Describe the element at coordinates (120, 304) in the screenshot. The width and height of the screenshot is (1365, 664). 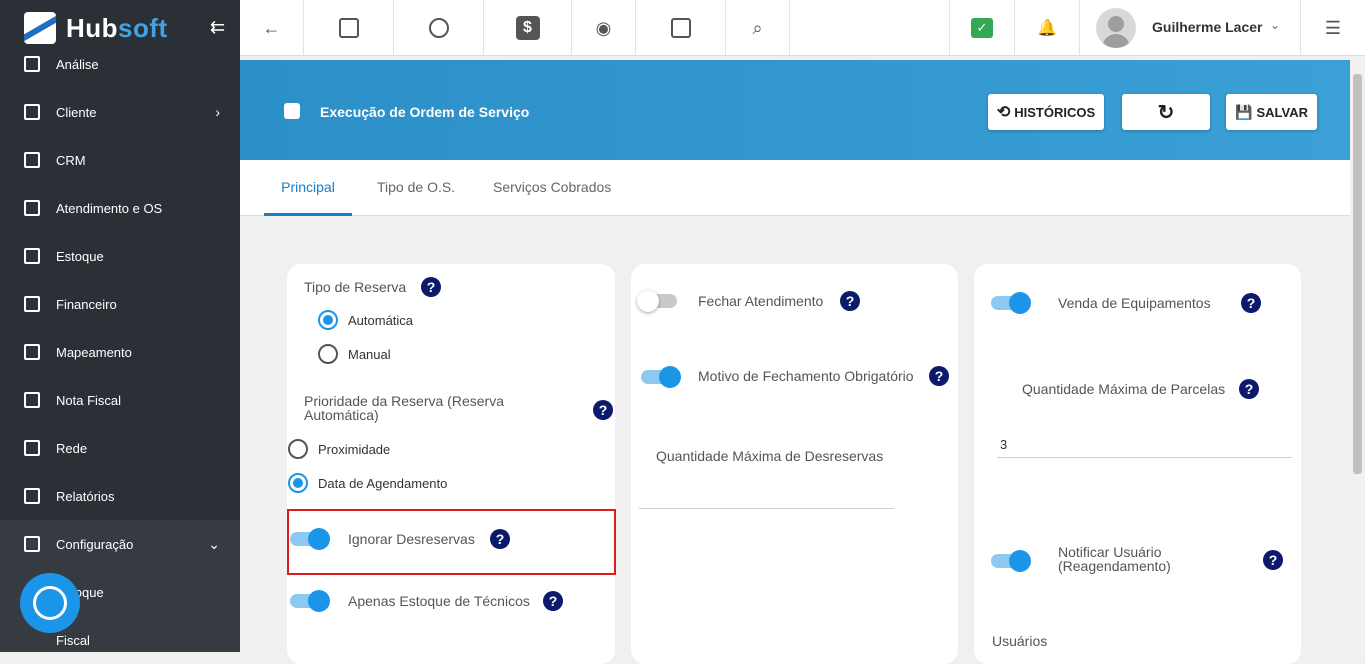
I see `sidebar-item-financeiro: Financeiro` at that location.